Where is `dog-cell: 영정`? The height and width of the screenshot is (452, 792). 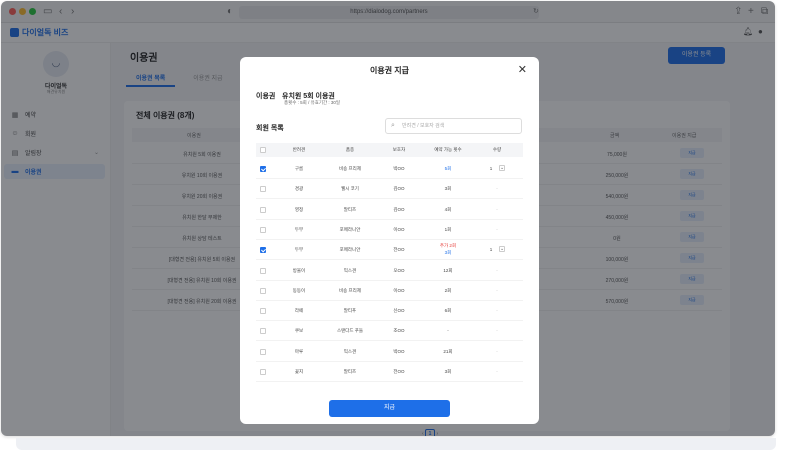 dog-cell: 영정 is located at coordinates (299, 209).